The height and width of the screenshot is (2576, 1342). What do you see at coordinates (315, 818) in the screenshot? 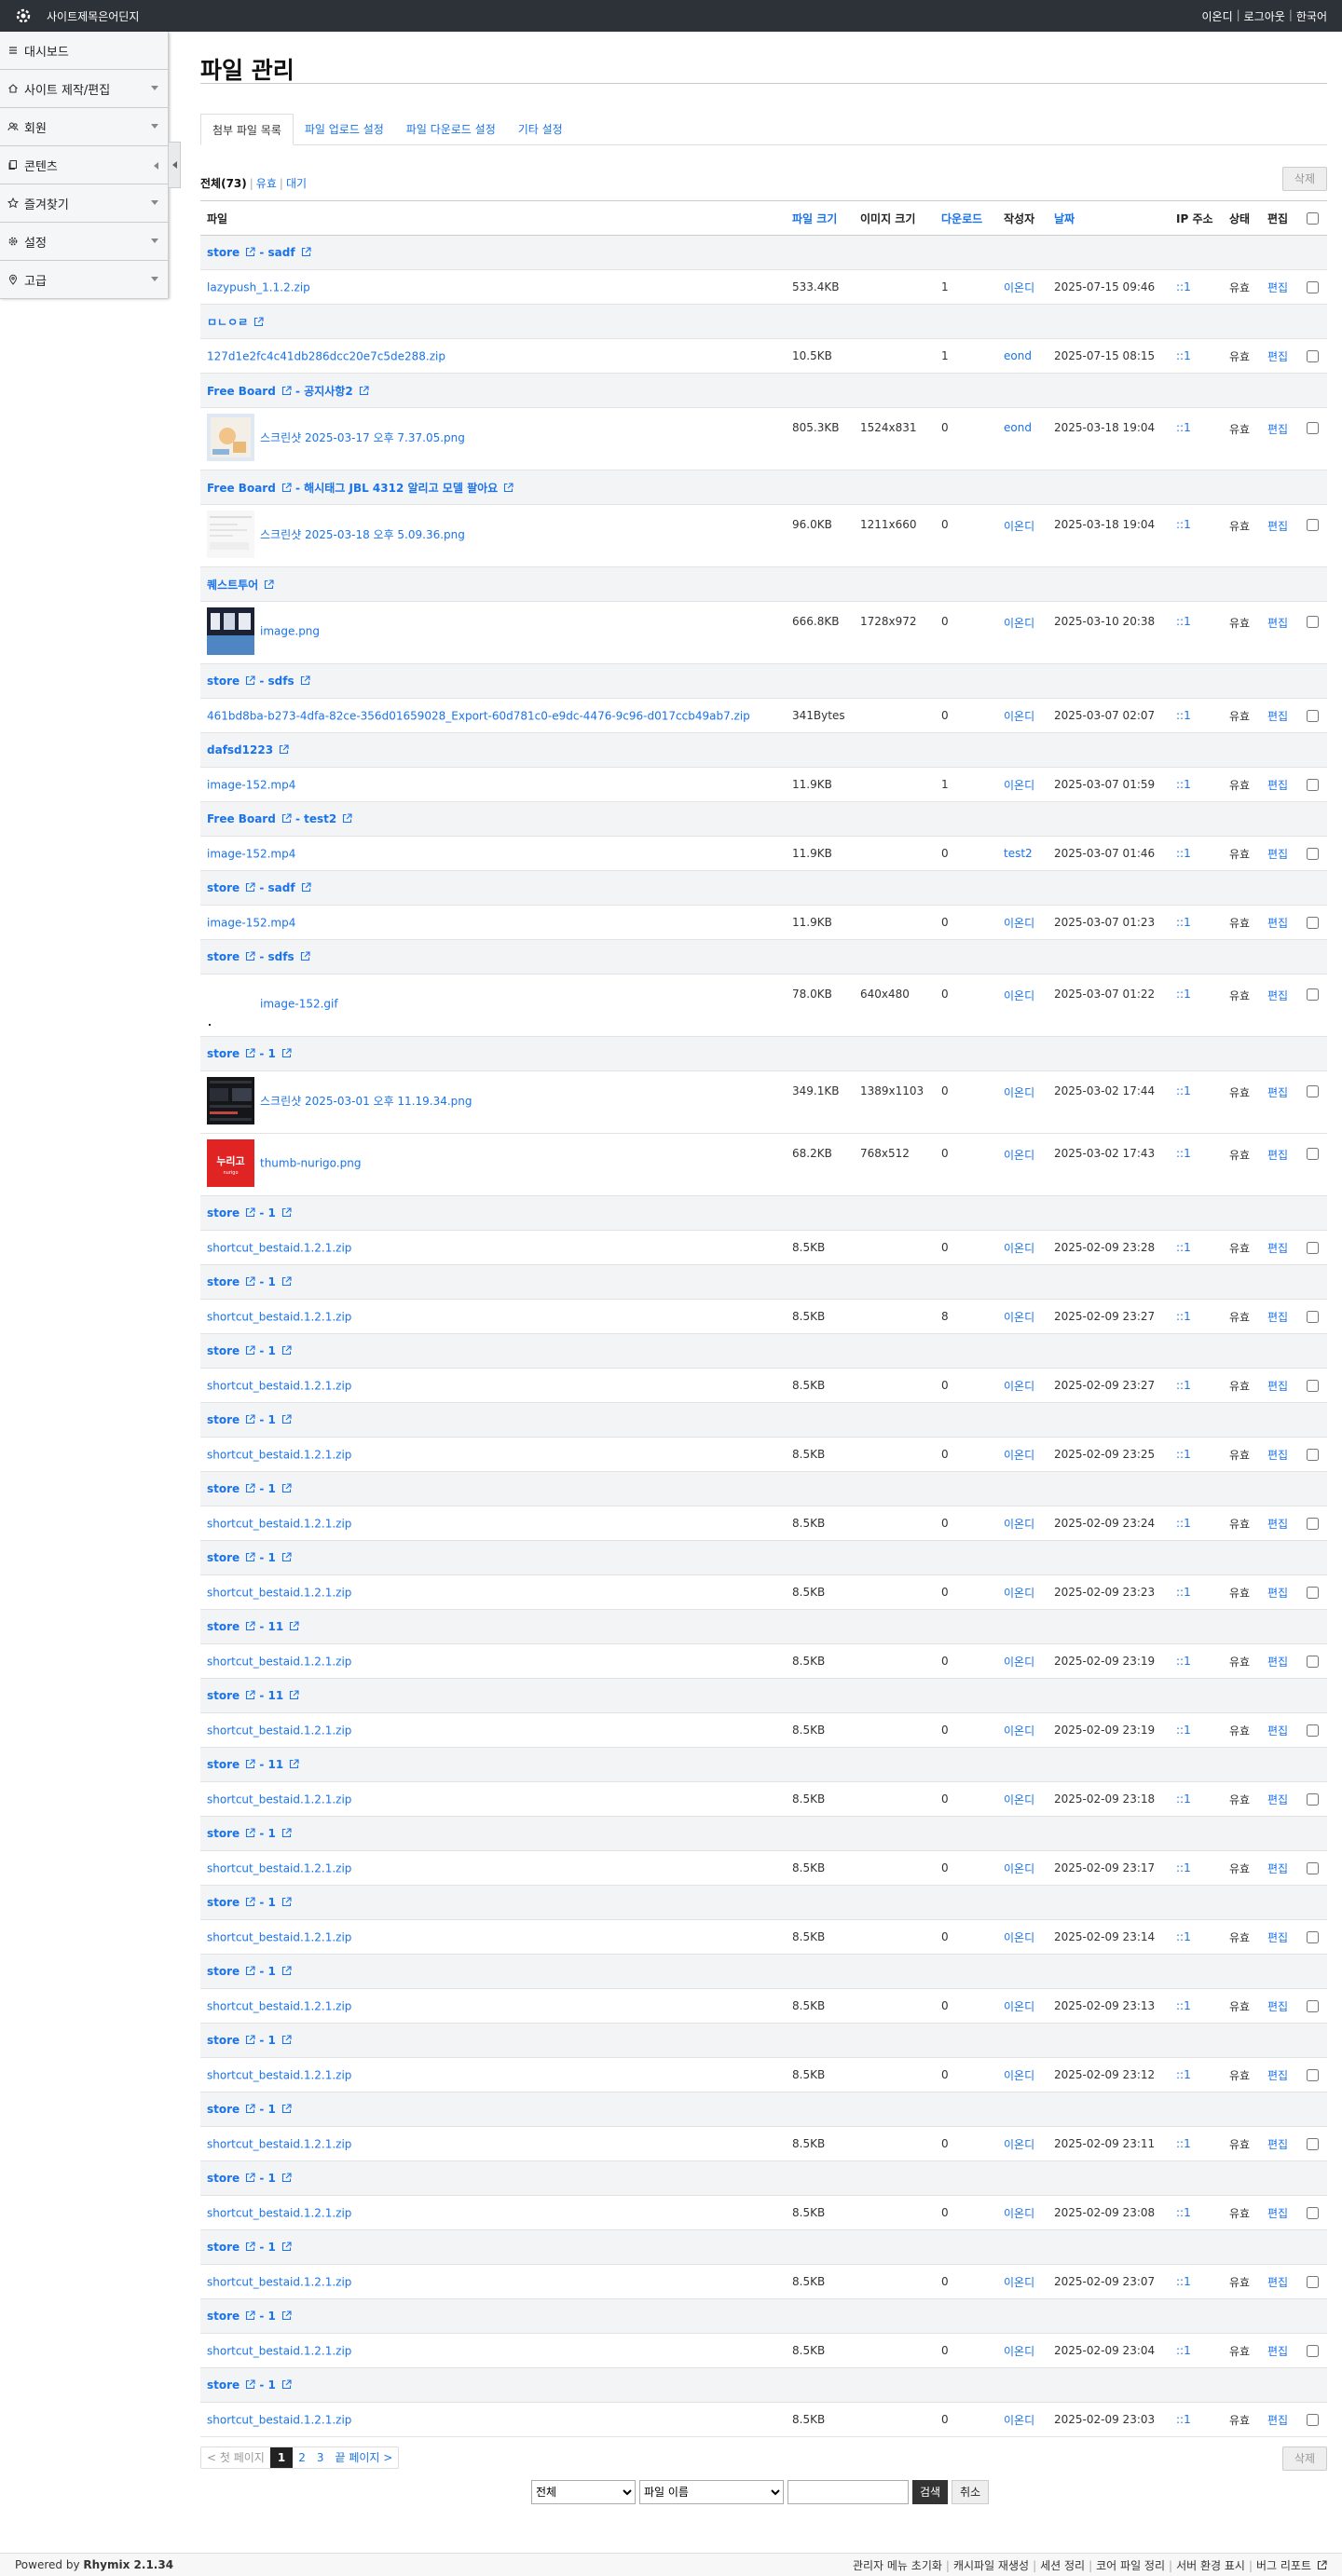
I see `group-document-link: - test2` at bounding box center [315, 818].